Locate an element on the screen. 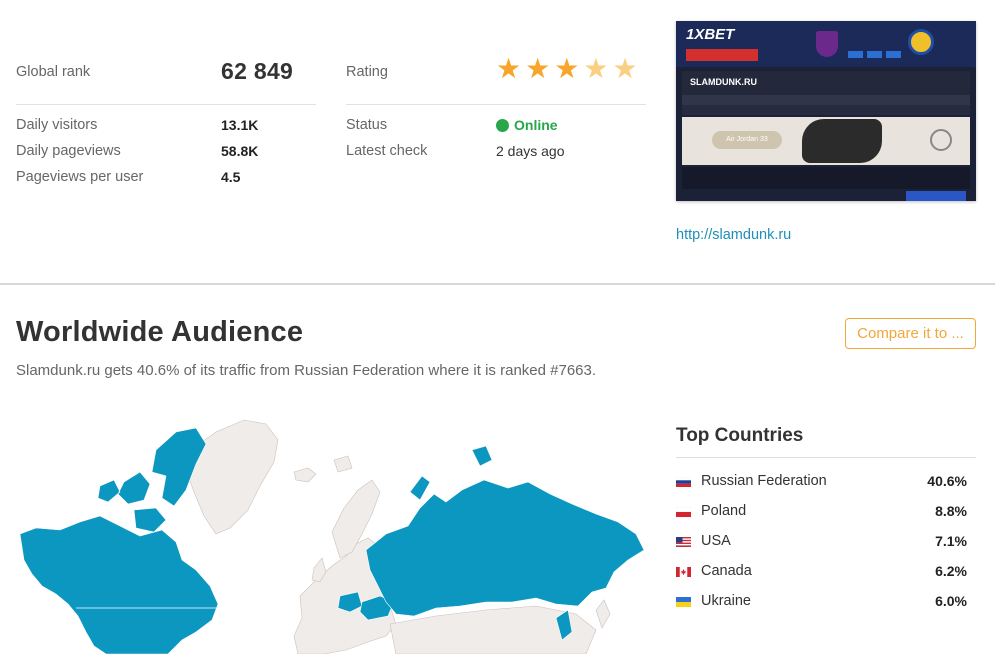 This screenshot has width=995, height=654. preview-ad-brand: 1XBET is located at coordinates (710, 34).